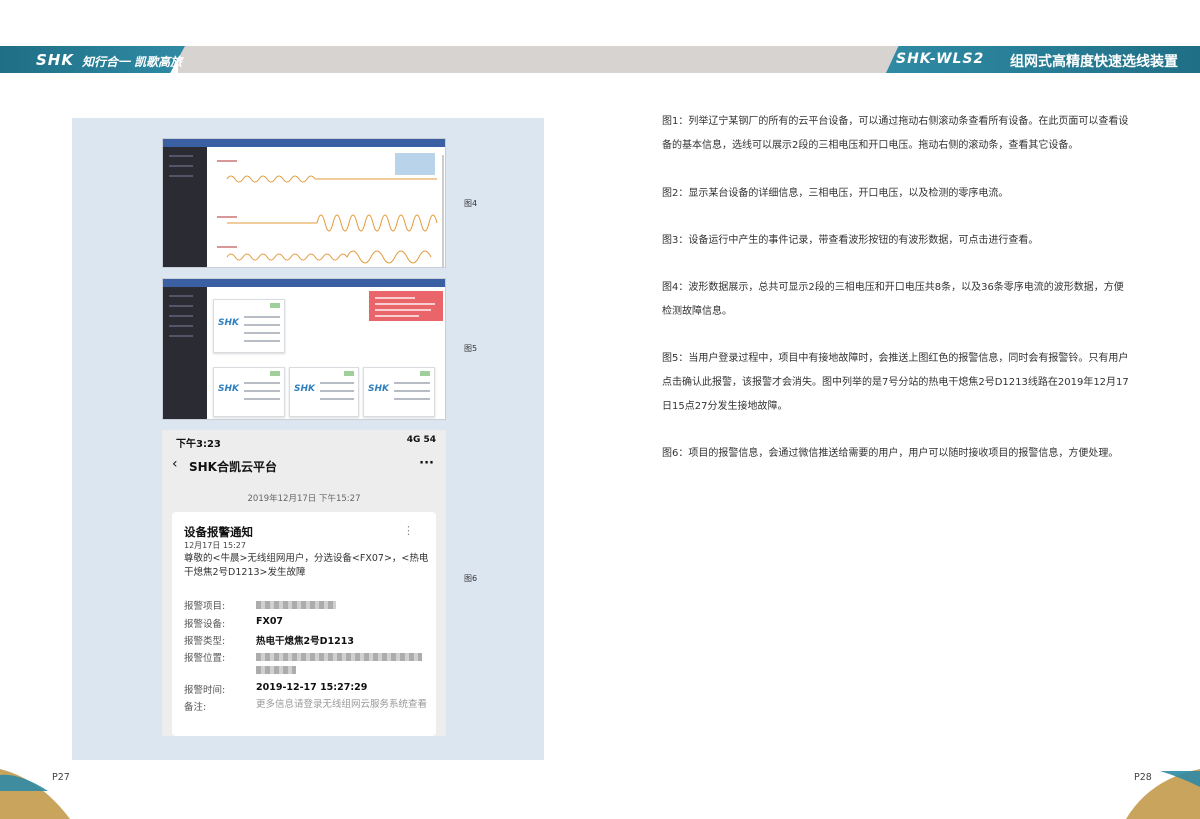  Describe the element at coordinates (205, 690) in the screenshot. I see `row-label-alarm-time: 报警时间:` at that location.